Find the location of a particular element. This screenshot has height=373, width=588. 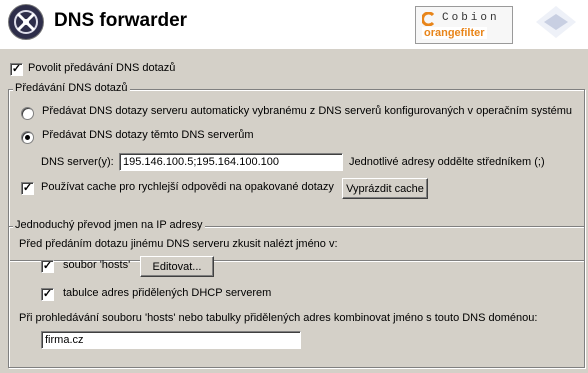

clear-cache-button: Vyprázdit cache is located at coordinates (385, 188).